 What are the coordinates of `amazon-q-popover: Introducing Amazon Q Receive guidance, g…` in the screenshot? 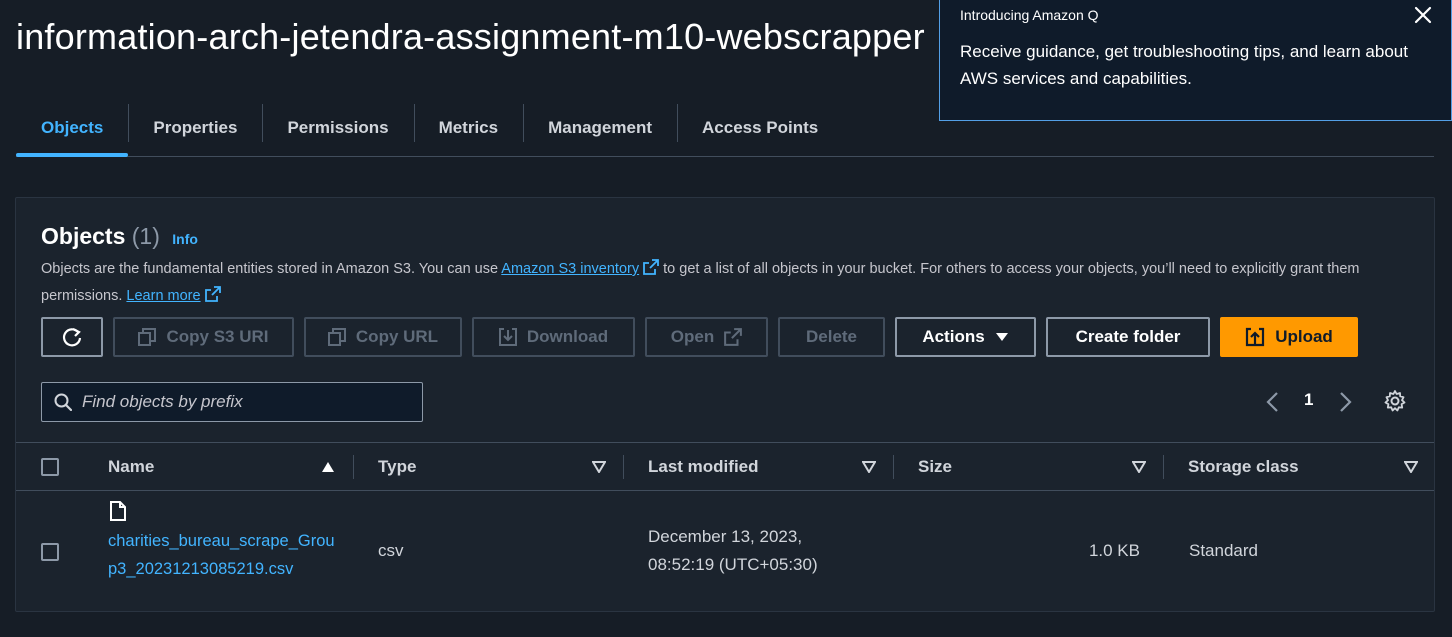 It's located at (1195, 60).